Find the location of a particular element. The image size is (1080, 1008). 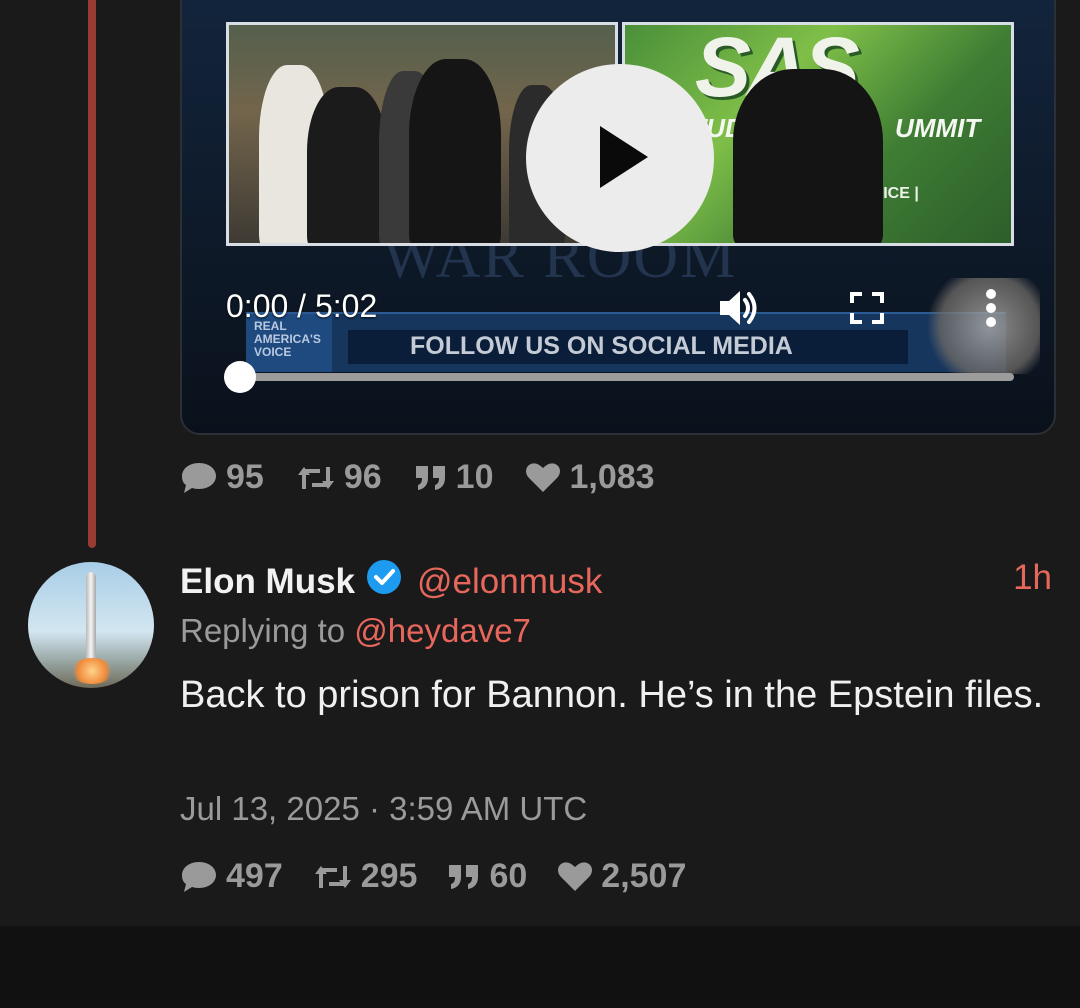

author-name: Elon Musk is located at coordinates (267, 582).